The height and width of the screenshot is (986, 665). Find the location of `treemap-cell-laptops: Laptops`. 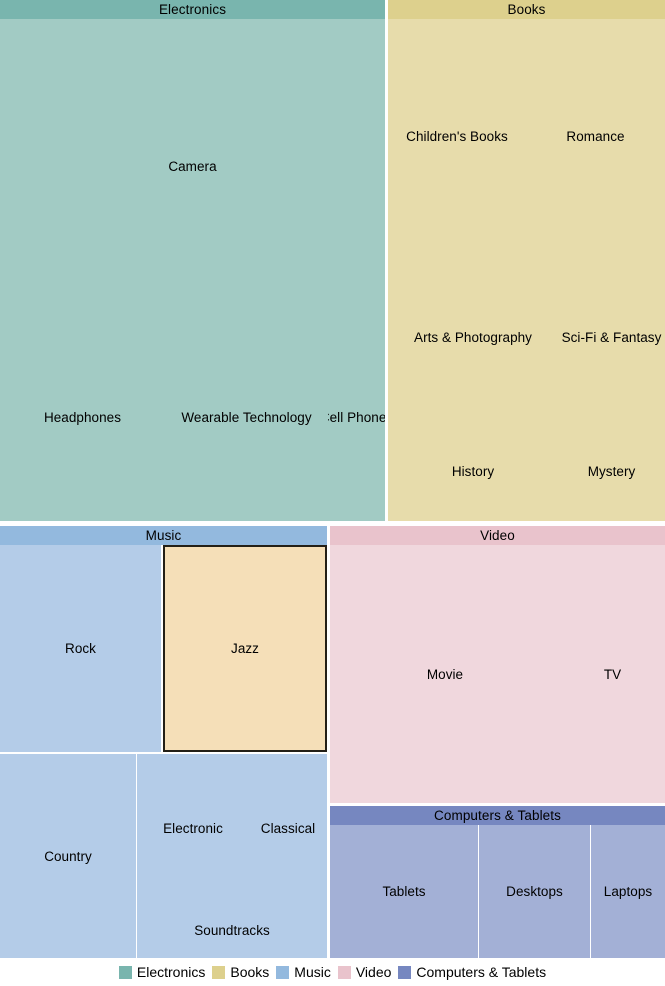

treemap-cell-laptops: Laptops is located at coordinates (628, 891).